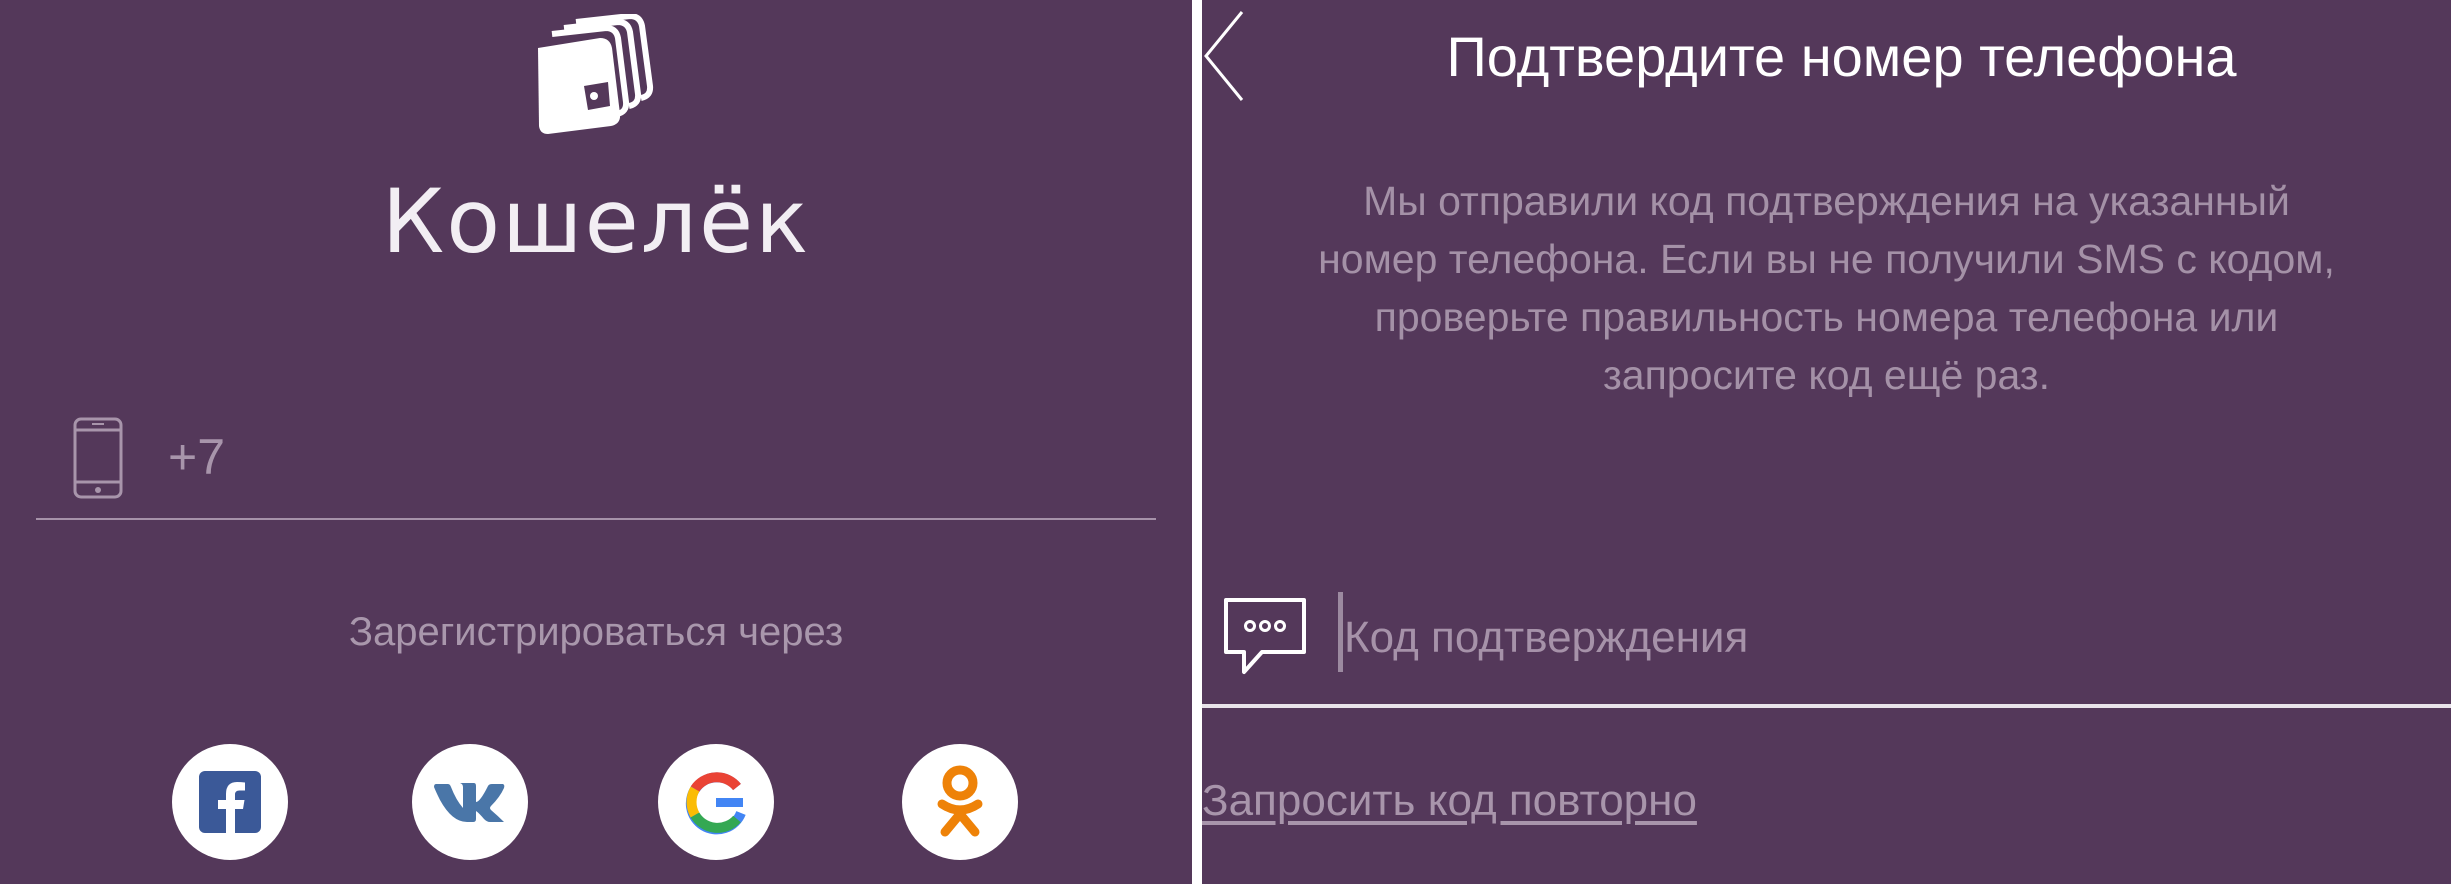  Describe the element at coordinates (1826, 706) in the screenshot. I see `code-input-underline` at that location.